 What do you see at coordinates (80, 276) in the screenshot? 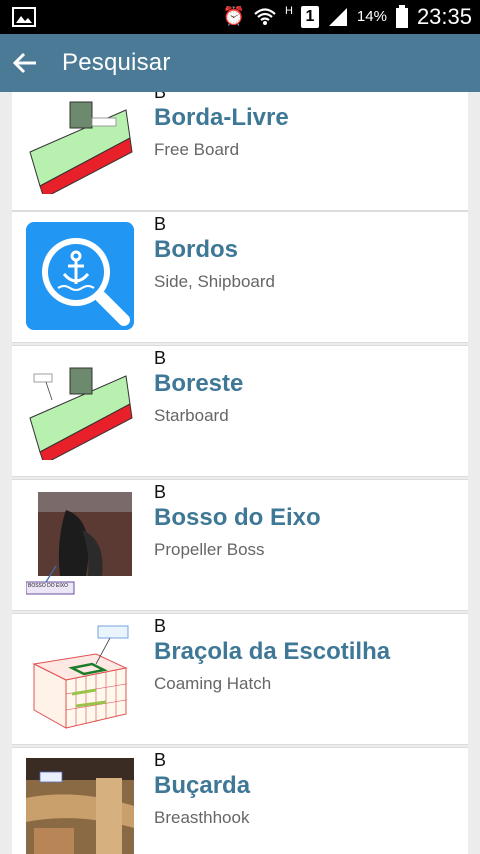
I see `ship-search-thumbnail` at bounding box center [80, 276].